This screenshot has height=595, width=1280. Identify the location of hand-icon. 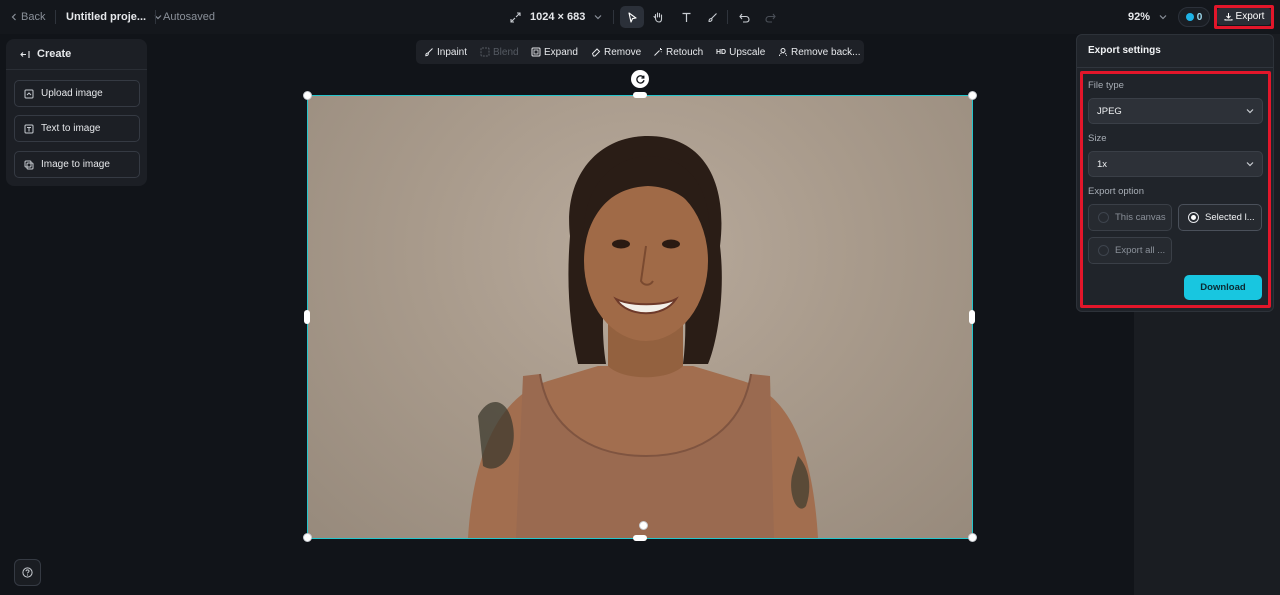
(658, 17).